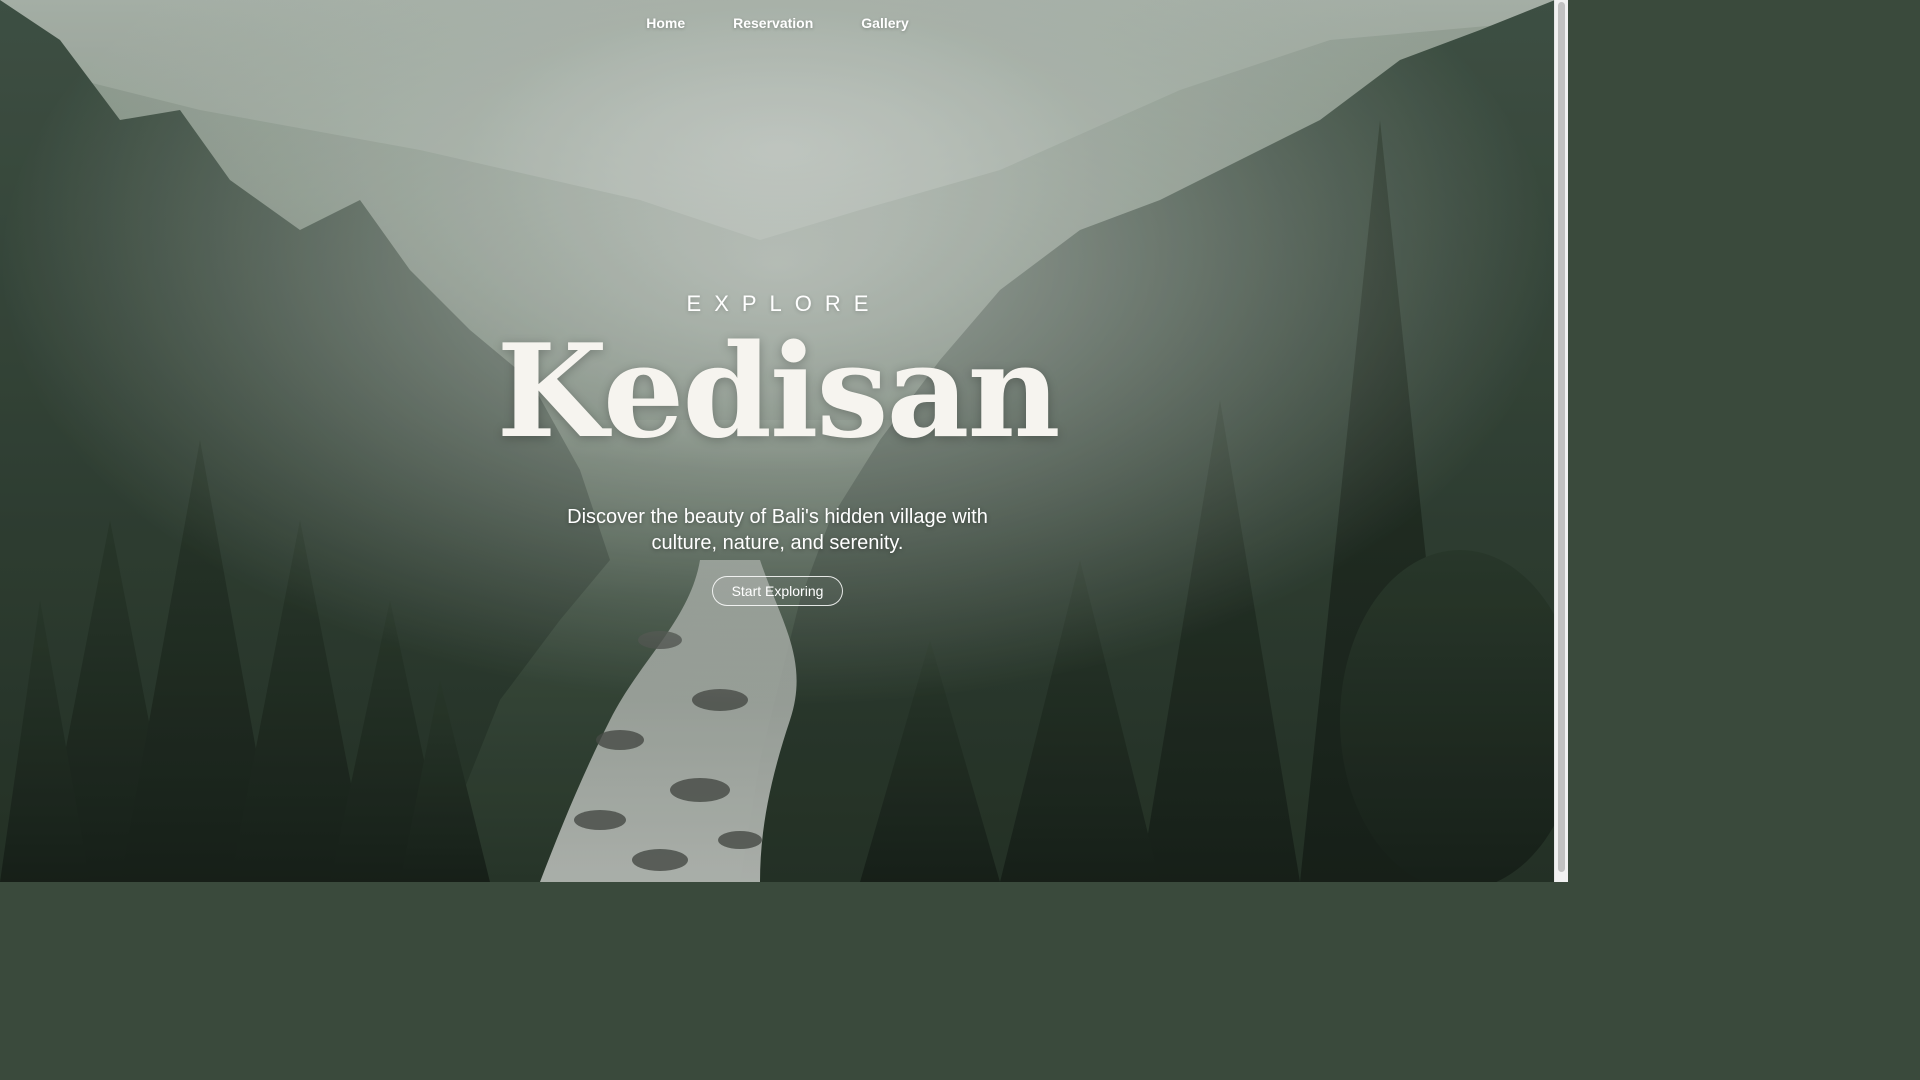 Image resolution: width=1920 pixels, height=1080 pixels. Describe the element at coordinates (1561, 437) in the screenshot. I see `scrollbar-thumb` at that location.